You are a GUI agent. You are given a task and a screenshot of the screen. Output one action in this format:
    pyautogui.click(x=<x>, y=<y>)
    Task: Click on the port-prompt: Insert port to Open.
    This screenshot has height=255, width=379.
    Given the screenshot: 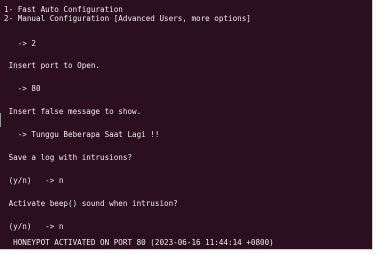 What is the action you would take?
    pyautogui.click(x=52, y=65)
    